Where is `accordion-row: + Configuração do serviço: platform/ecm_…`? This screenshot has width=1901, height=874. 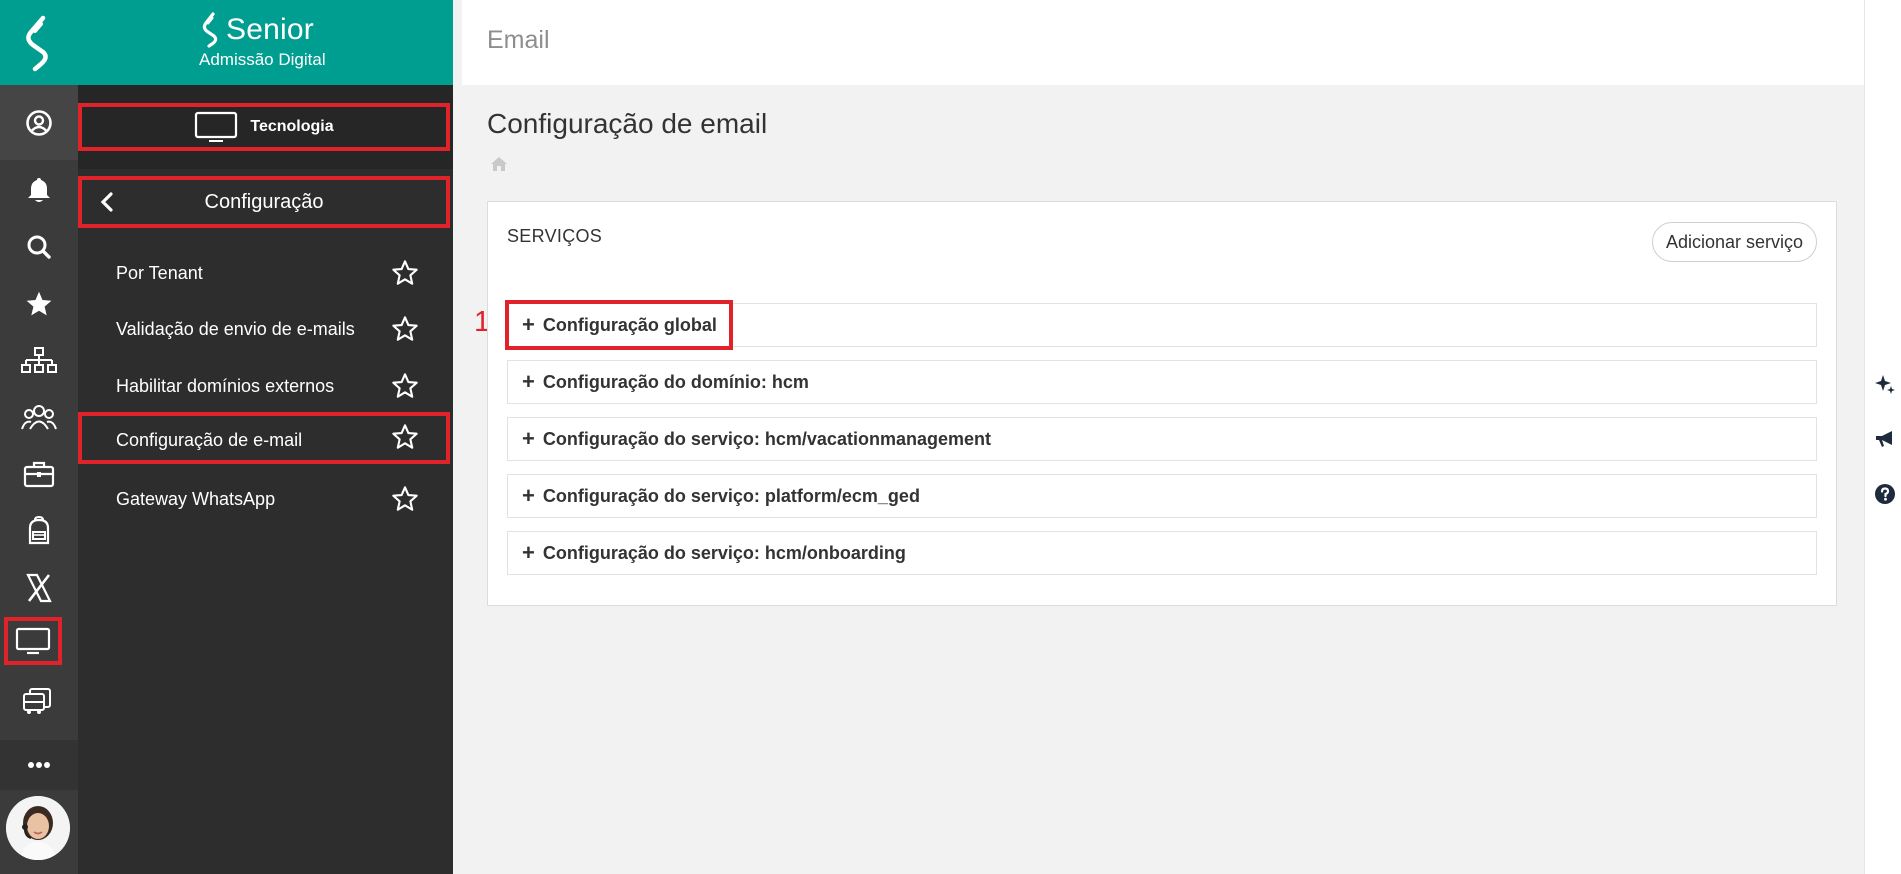
accordion-row: + Configuração do serviço: platform/ecm_… is located at coordinates (1162, 496).